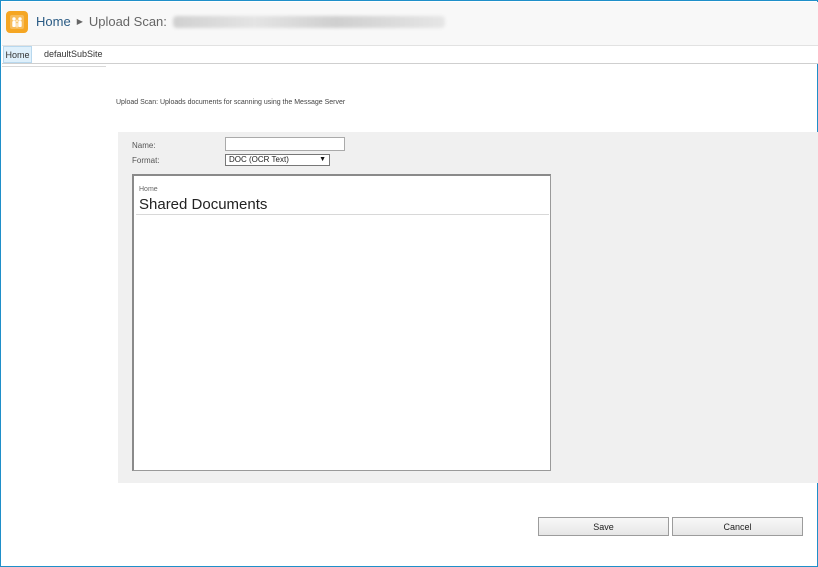 The image size is (818, 567). I want to click on breadcrumb: Home ▶ Upload Scan:, so click(240, 21).